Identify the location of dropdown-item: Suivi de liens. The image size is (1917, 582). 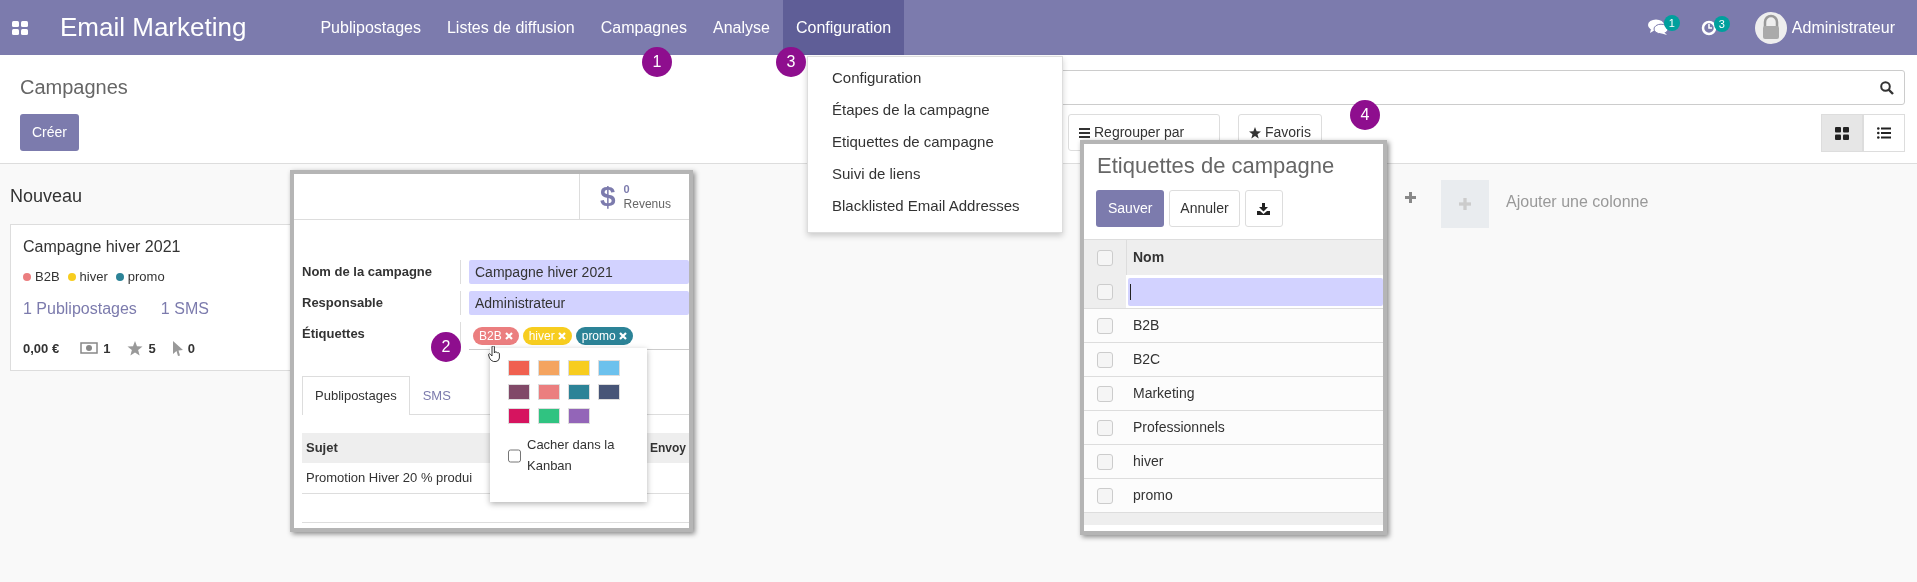
(935, 174).